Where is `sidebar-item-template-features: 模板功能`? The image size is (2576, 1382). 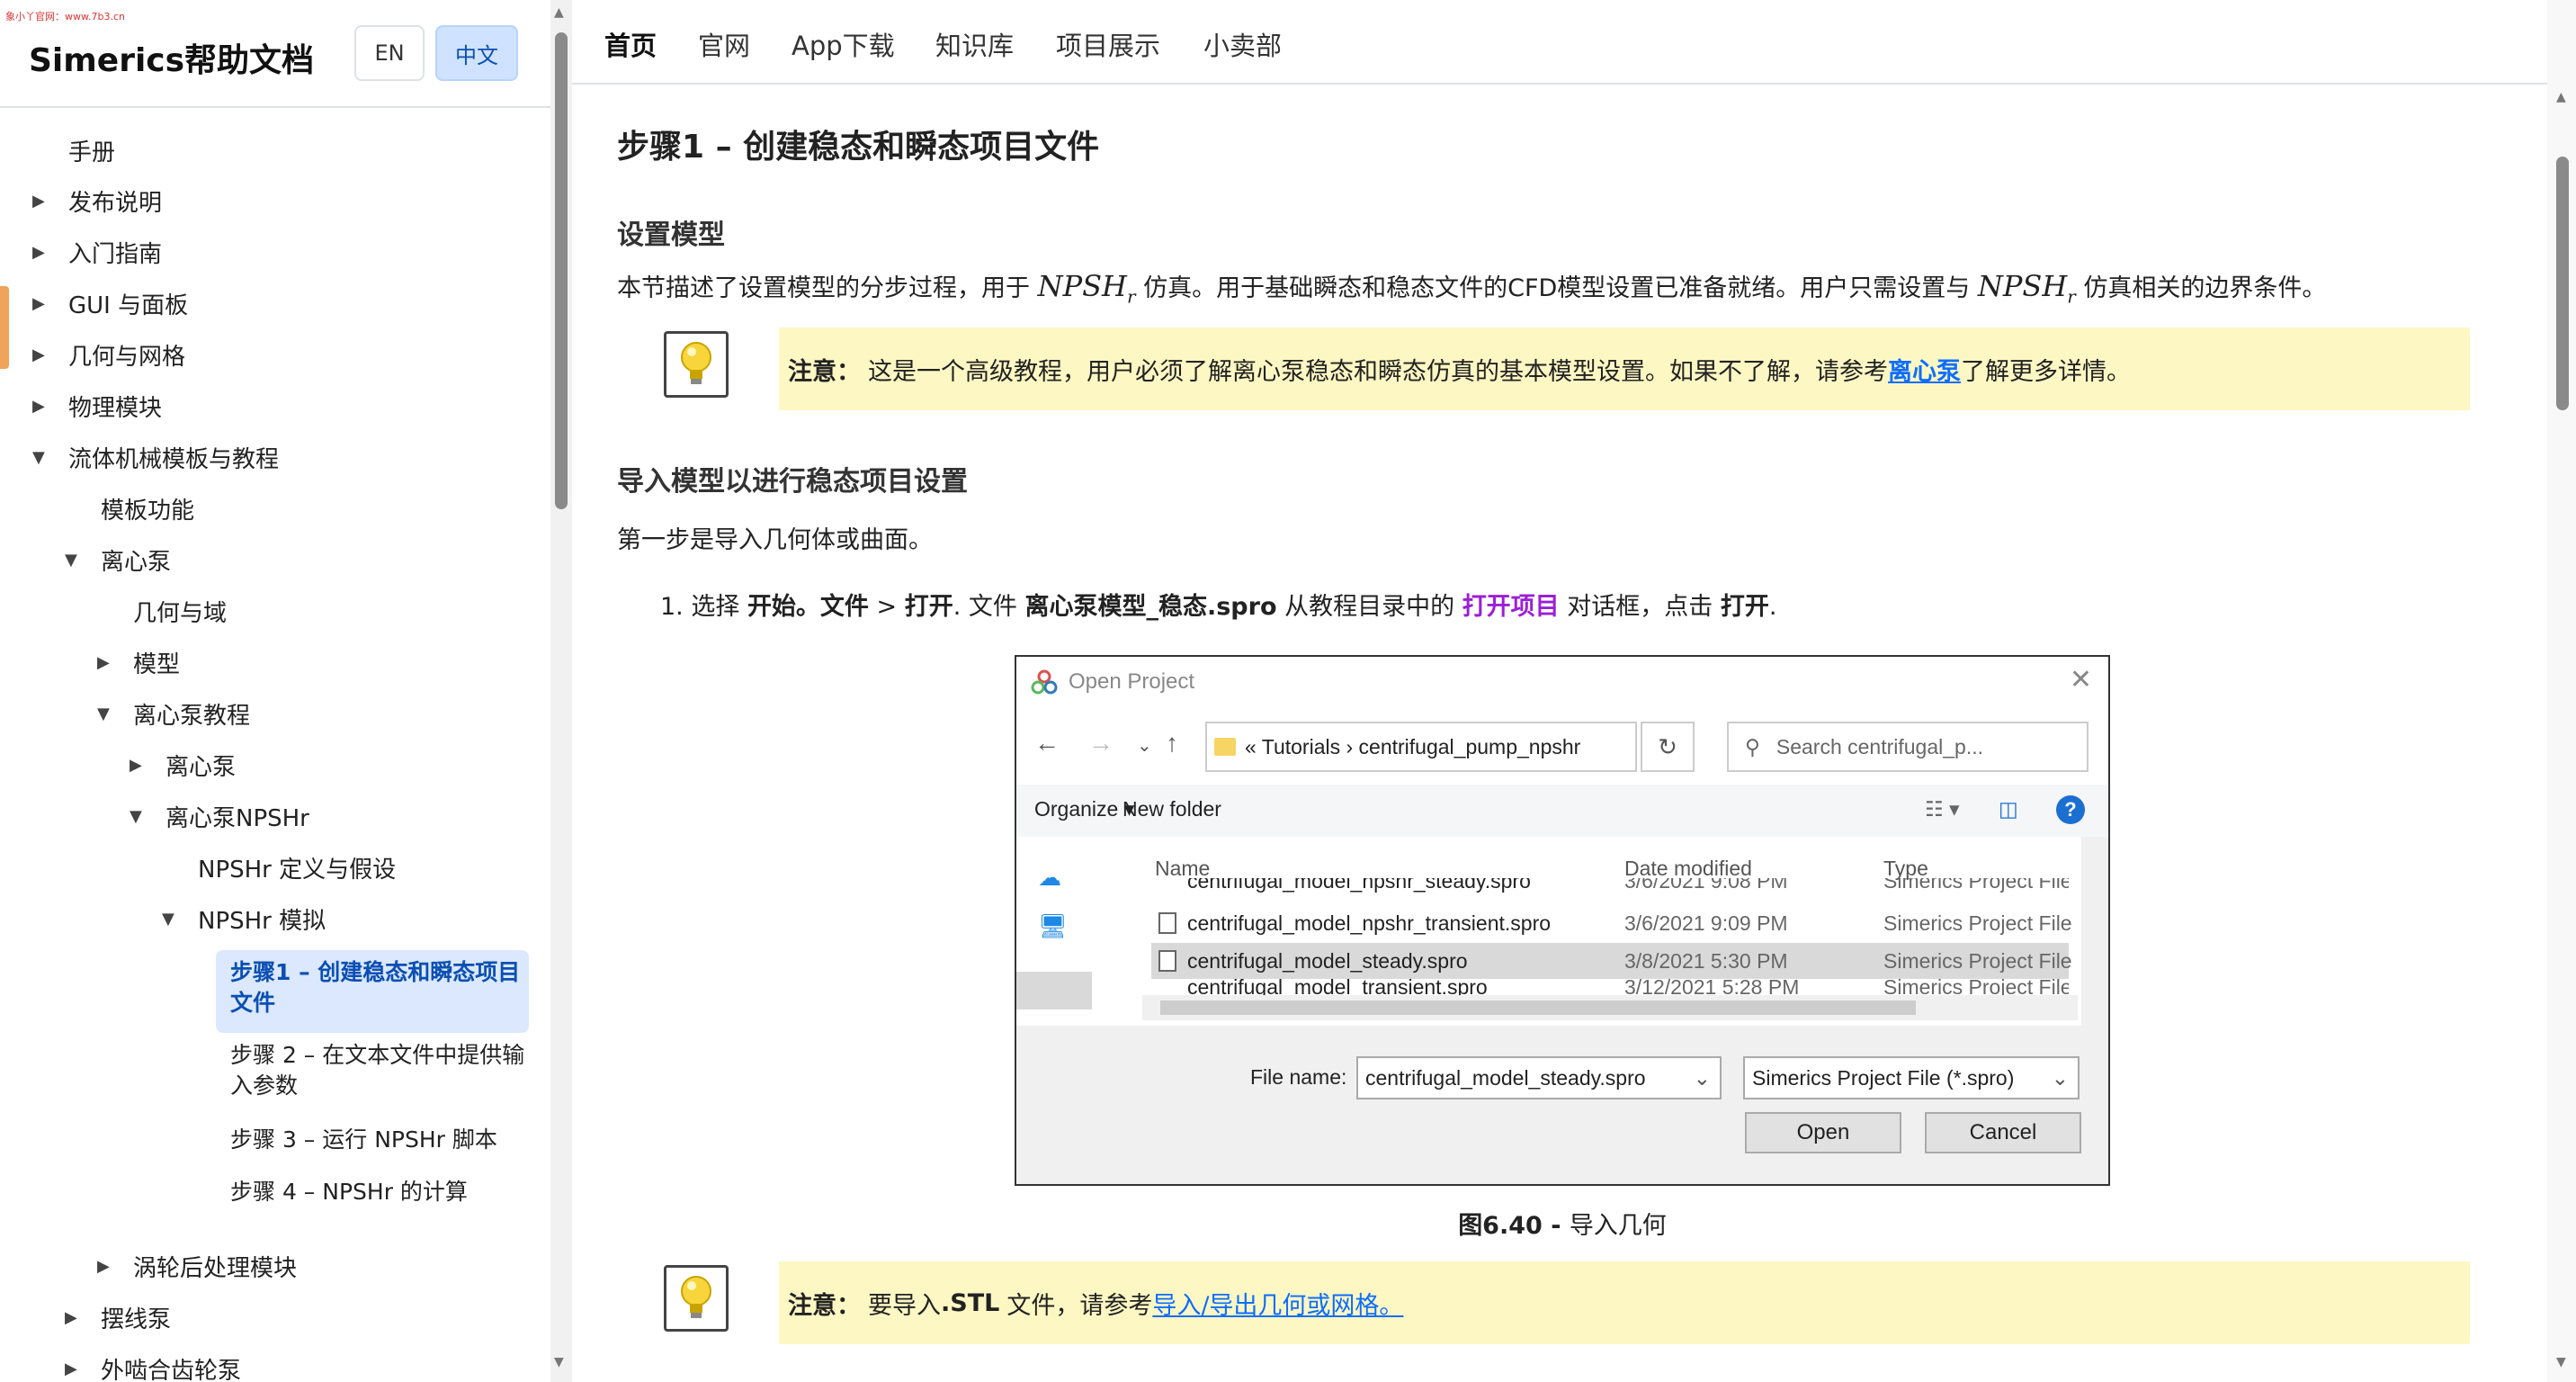
sidebar-item-template-features: 模板功能 is located at coordinates (147, 509).